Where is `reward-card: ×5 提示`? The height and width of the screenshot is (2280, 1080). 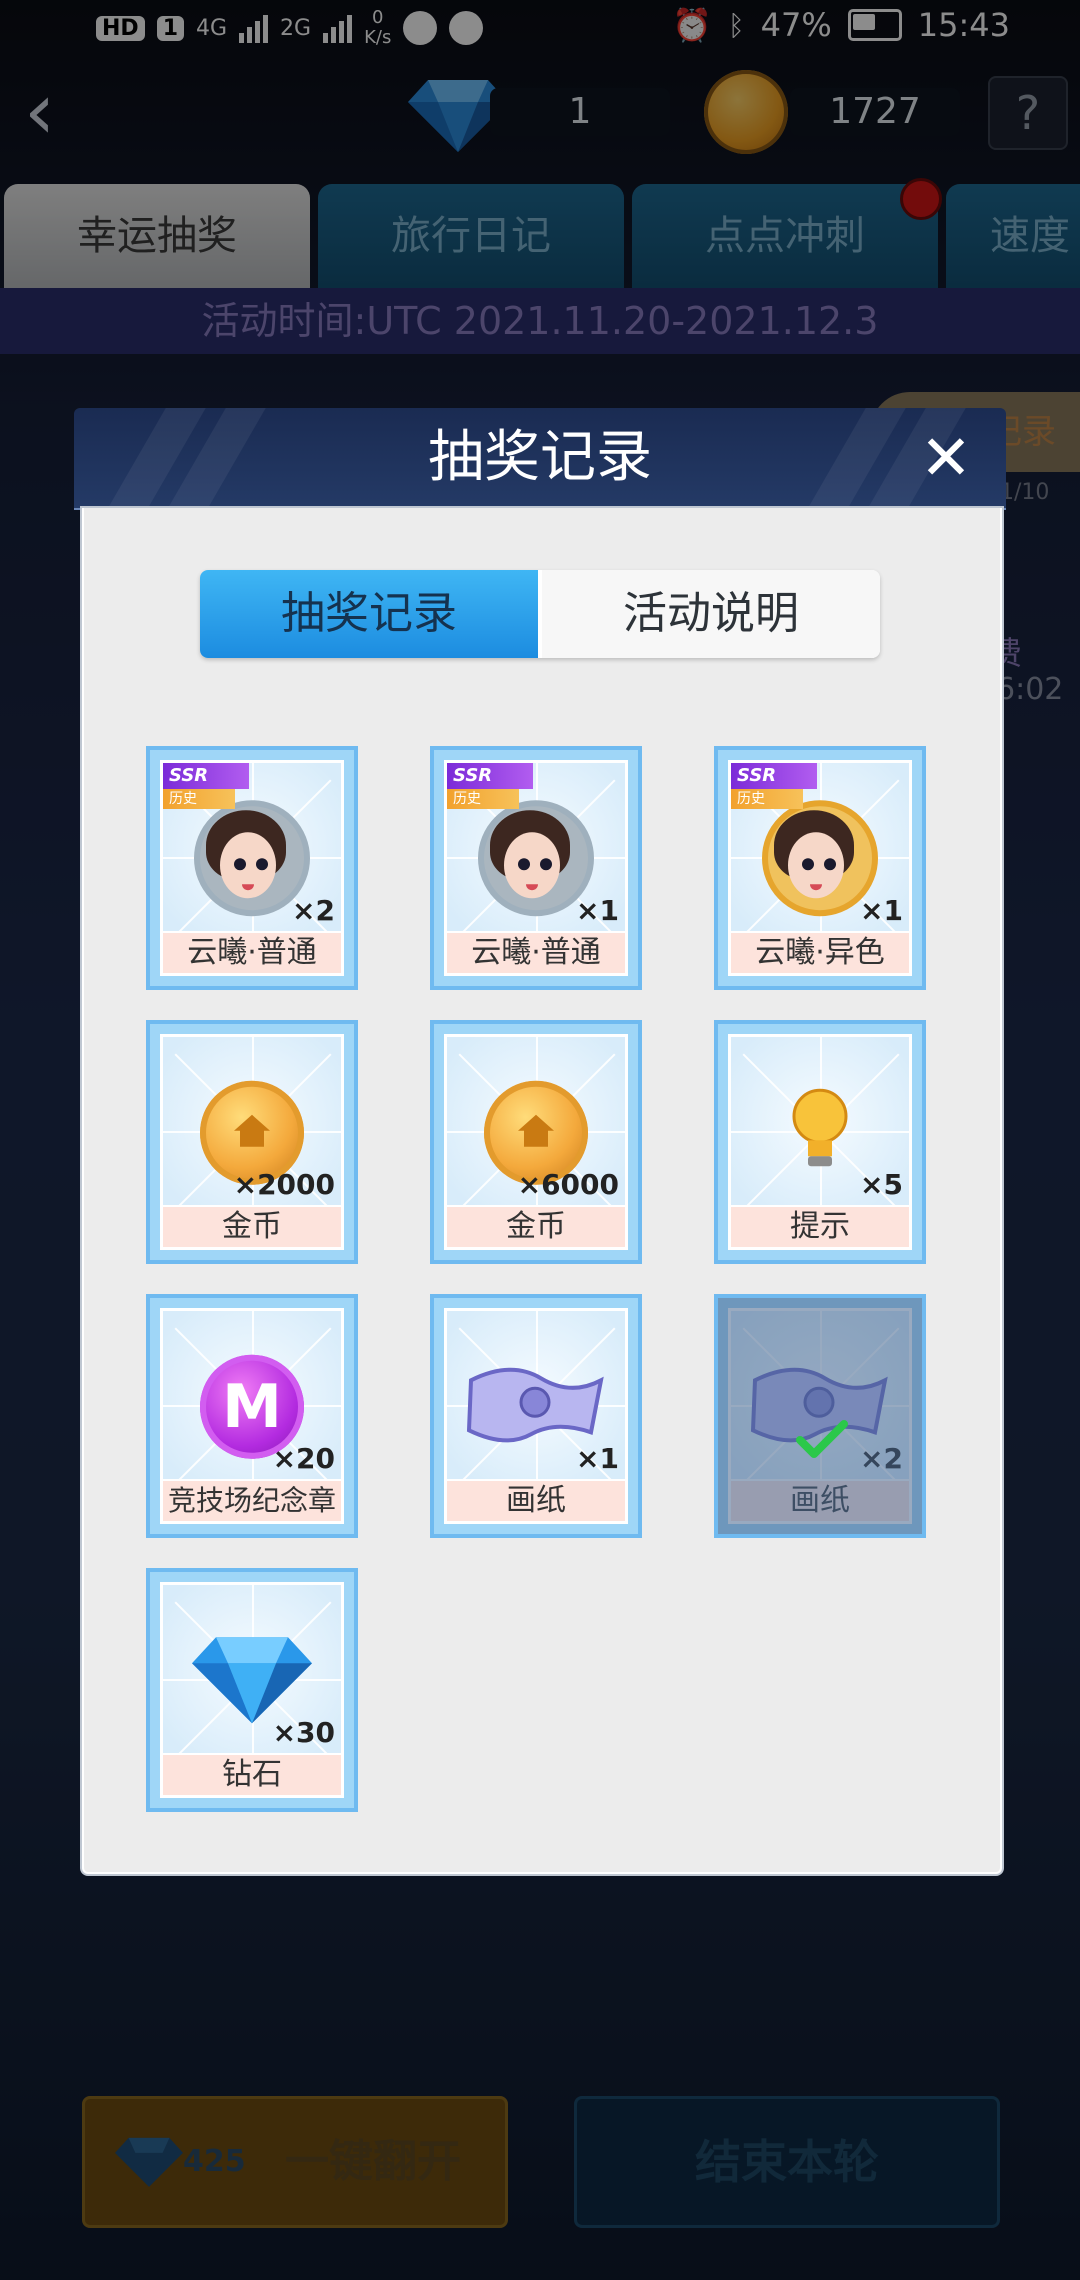 reward-card: ×5 提示 is located at coordinates (820, 1142).